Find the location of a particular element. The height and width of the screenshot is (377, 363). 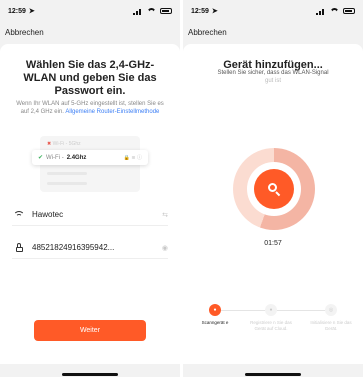

router-settings-link: Allgemeine Router-Einstellmethode is located at coordinates (112, 112).